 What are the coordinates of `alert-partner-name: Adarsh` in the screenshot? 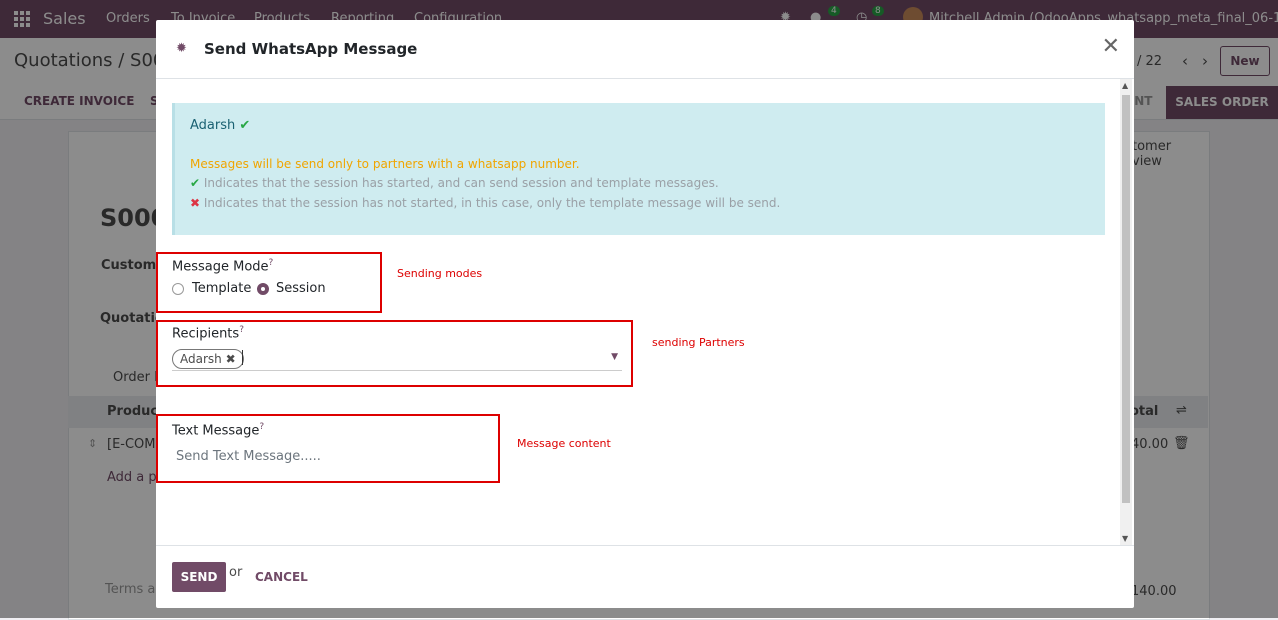 It's located at (213, 125).